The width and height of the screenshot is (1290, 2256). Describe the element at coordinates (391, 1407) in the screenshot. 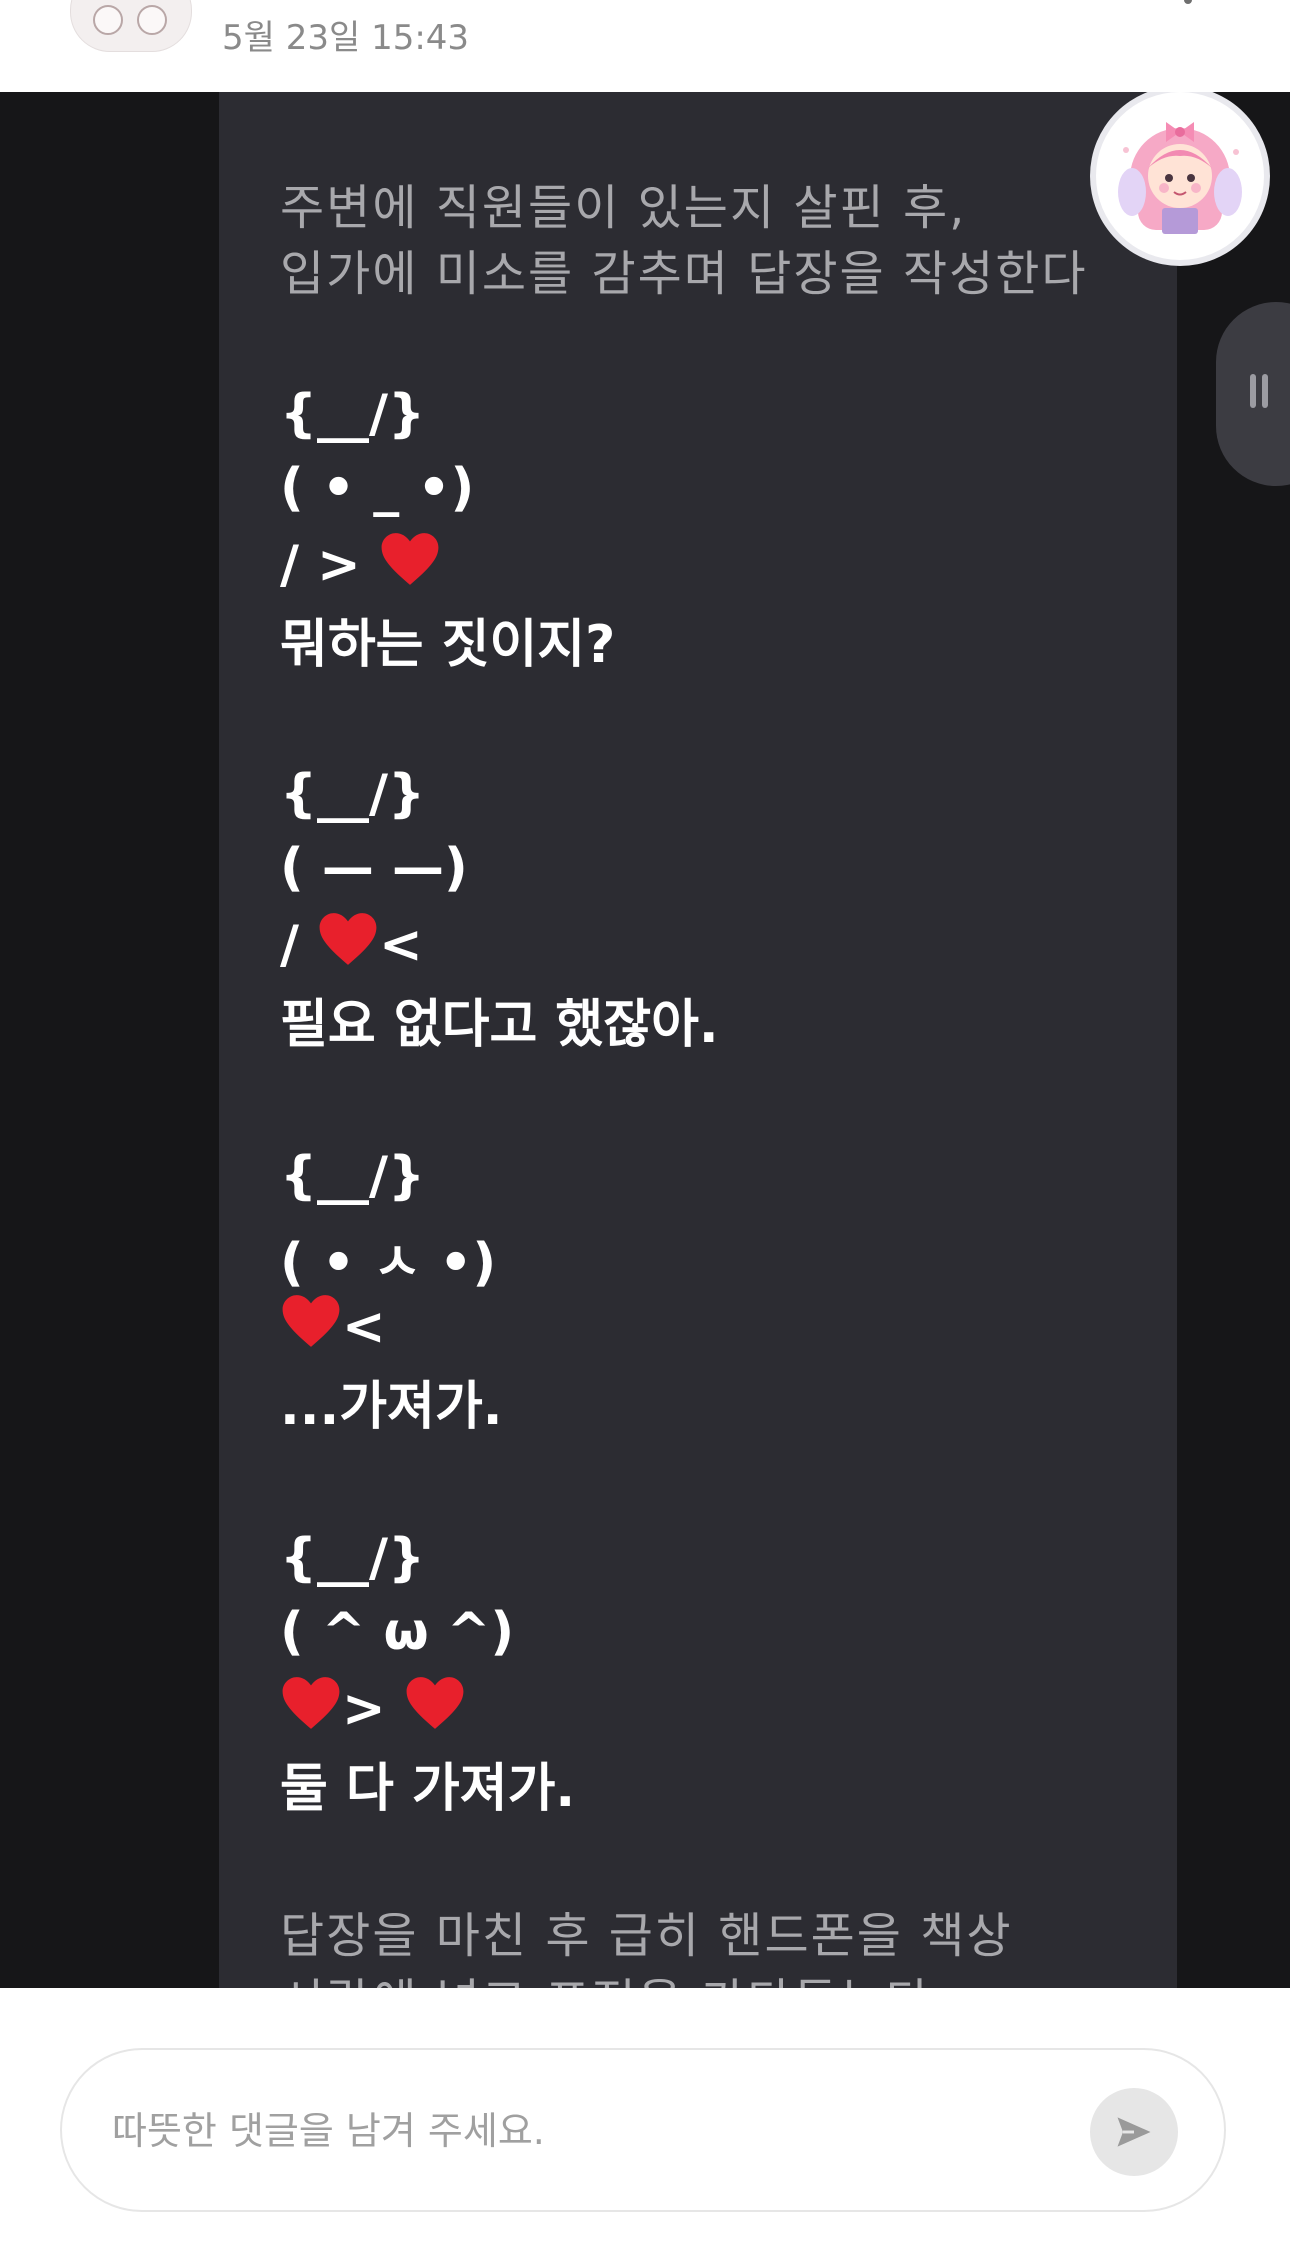

I see `message-text: ...가져가.` at that location.